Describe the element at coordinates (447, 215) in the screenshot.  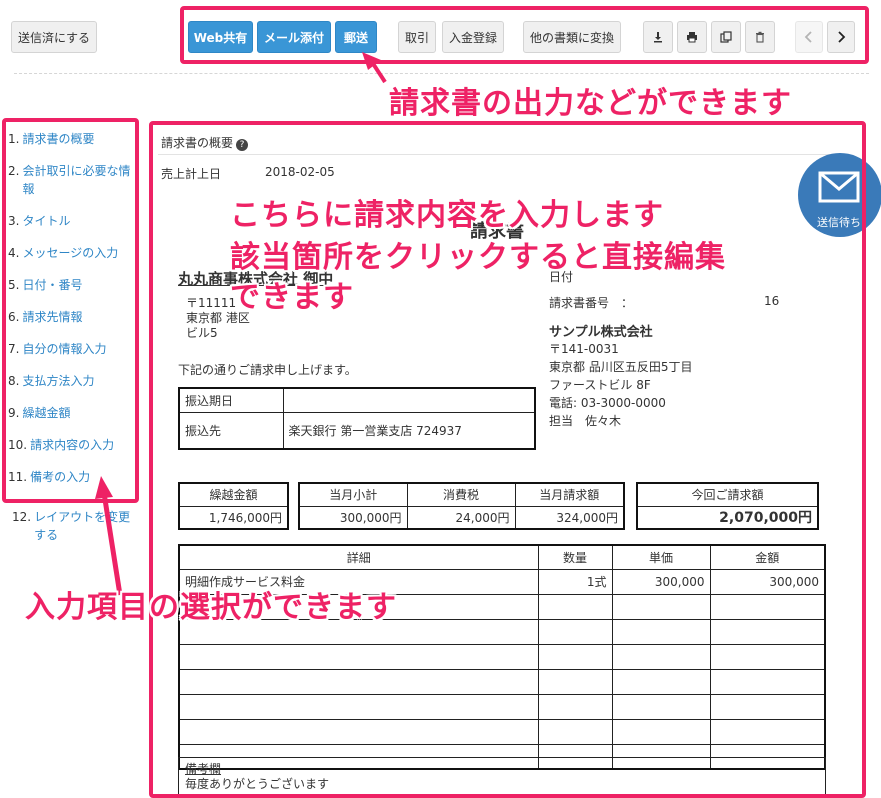
I see `annotation-content-line1: こちらに請求内容を入力します` at that location.